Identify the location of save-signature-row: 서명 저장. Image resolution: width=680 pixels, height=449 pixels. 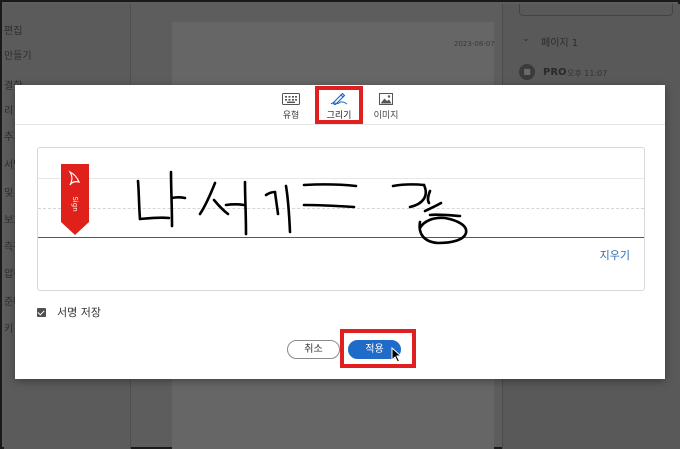
(69, 312).